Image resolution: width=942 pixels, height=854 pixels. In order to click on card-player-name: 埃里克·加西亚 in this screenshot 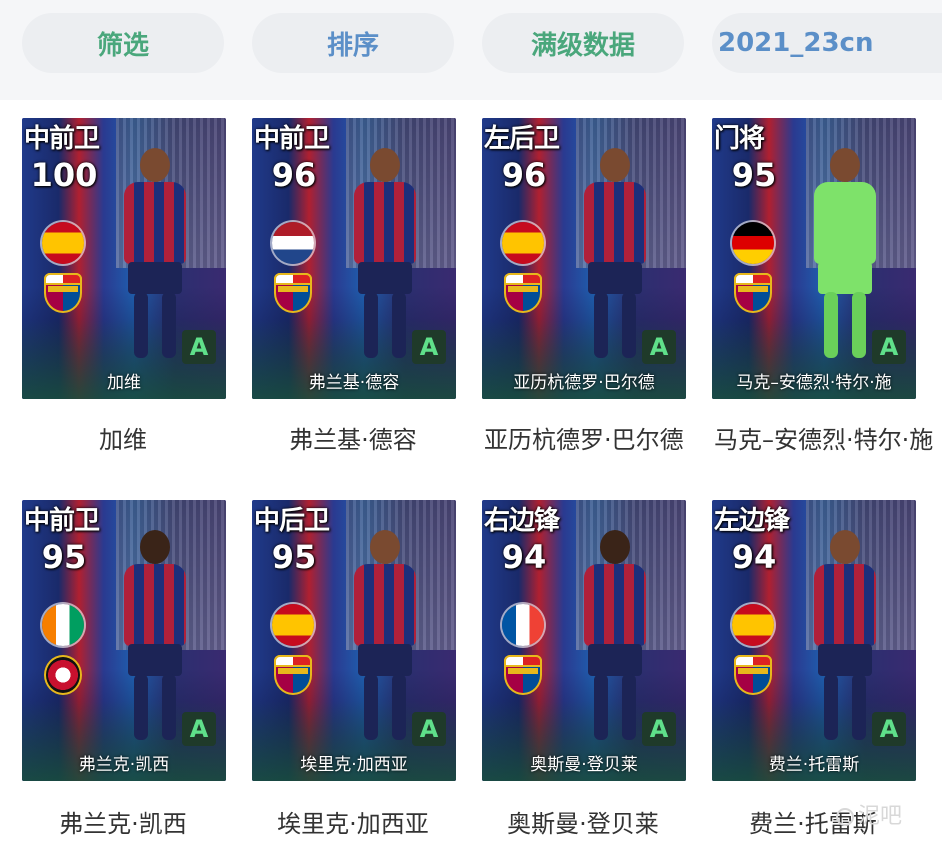, I will do `click(354, 765)`.